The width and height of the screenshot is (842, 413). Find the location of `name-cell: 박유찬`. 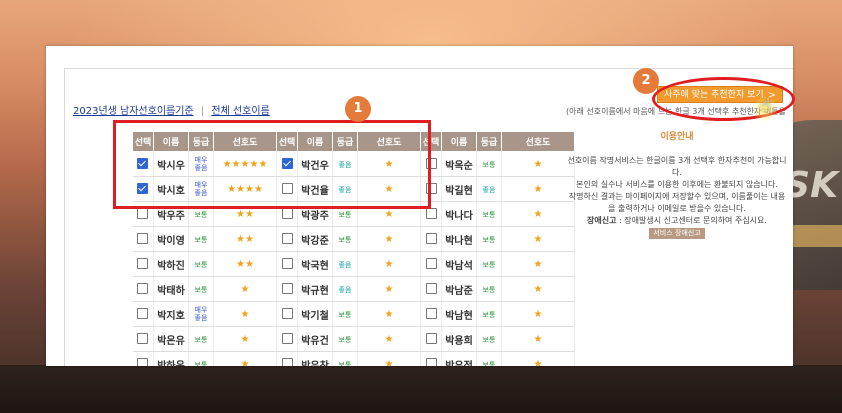

name-cell: 박유찬 is located at coordinates (315, 359).